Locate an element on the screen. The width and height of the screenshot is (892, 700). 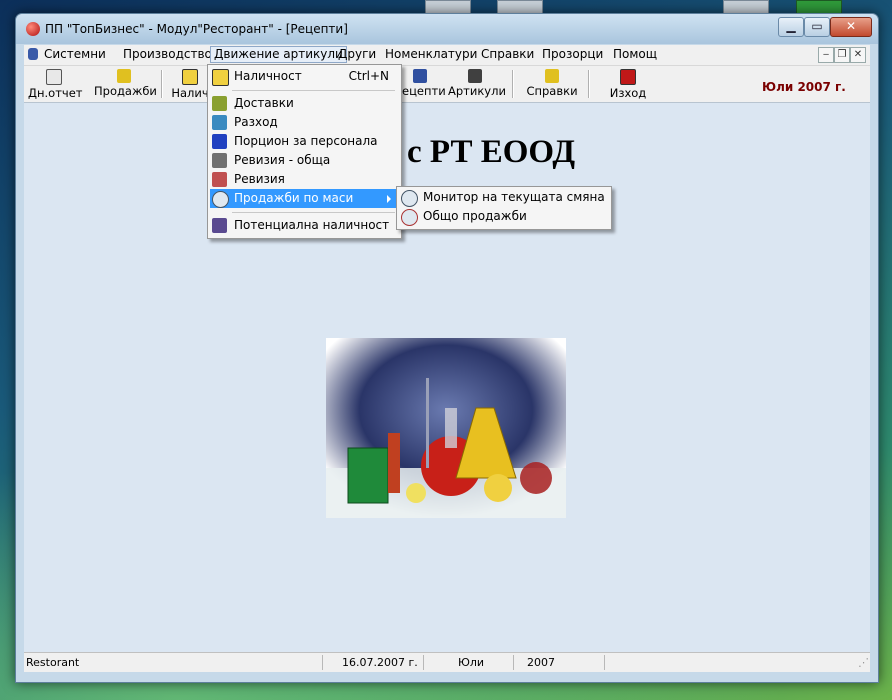
toolbar-articles-button: Артикули is located at coordinates (477, 84).